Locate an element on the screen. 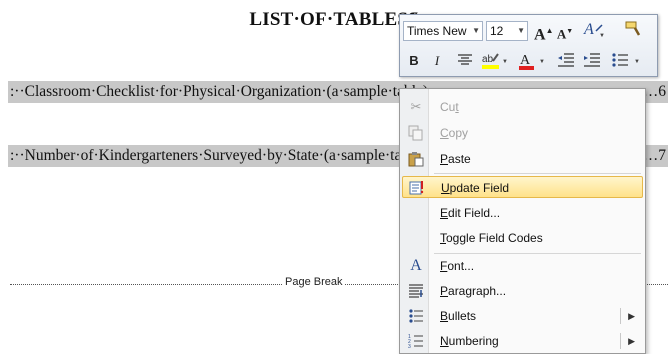  menu-item-copy: Copy is located at coordinates (522, 133).